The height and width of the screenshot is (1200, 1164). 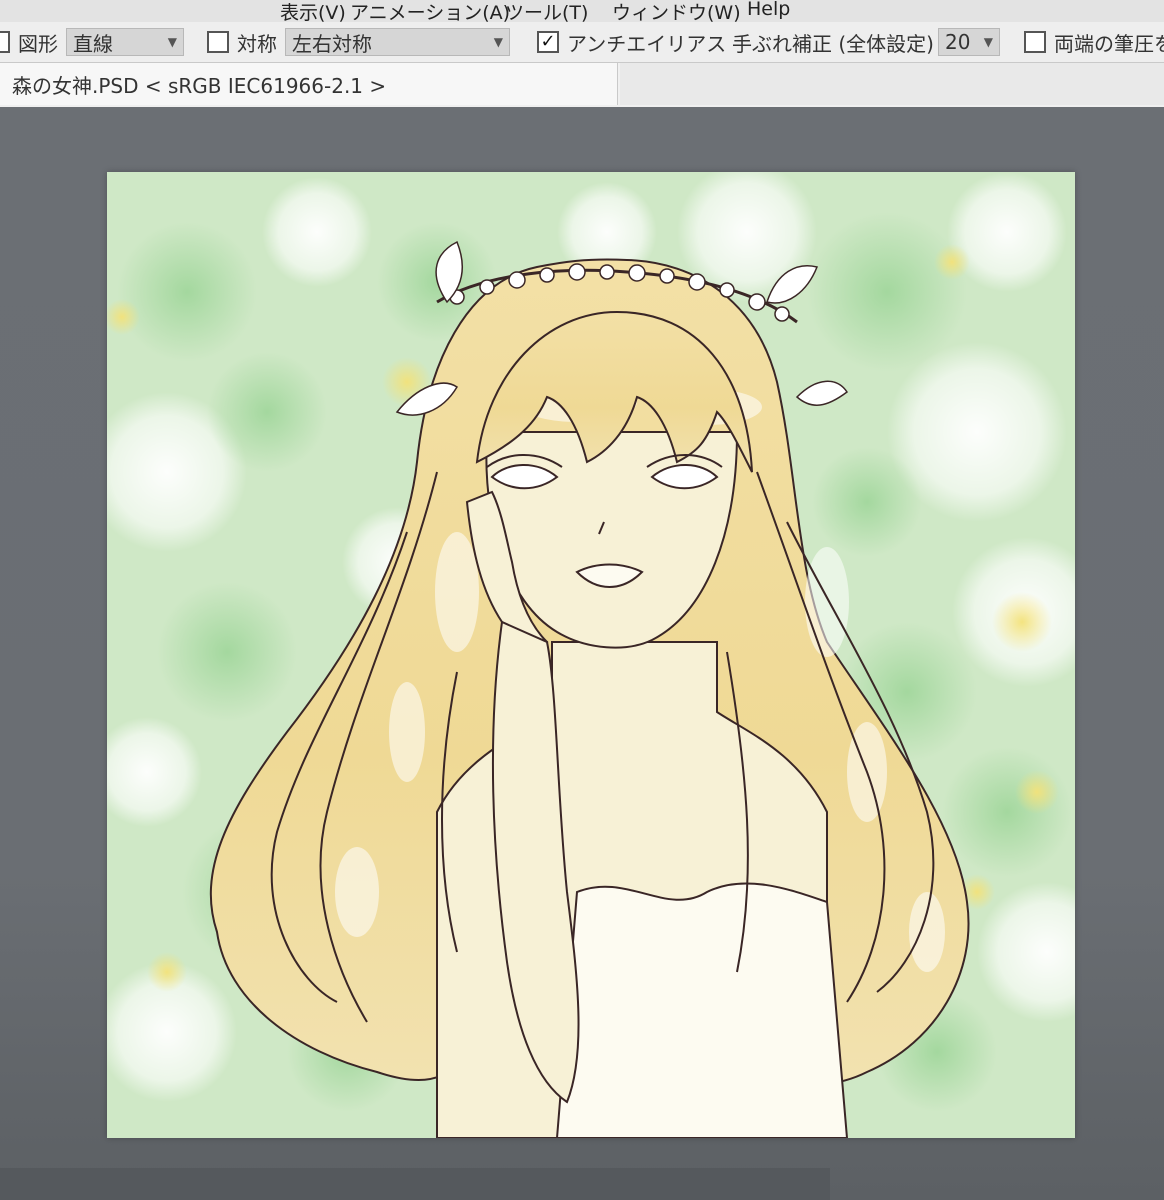 I want to click on tab-bar-empty, so click(x=892, y=84).